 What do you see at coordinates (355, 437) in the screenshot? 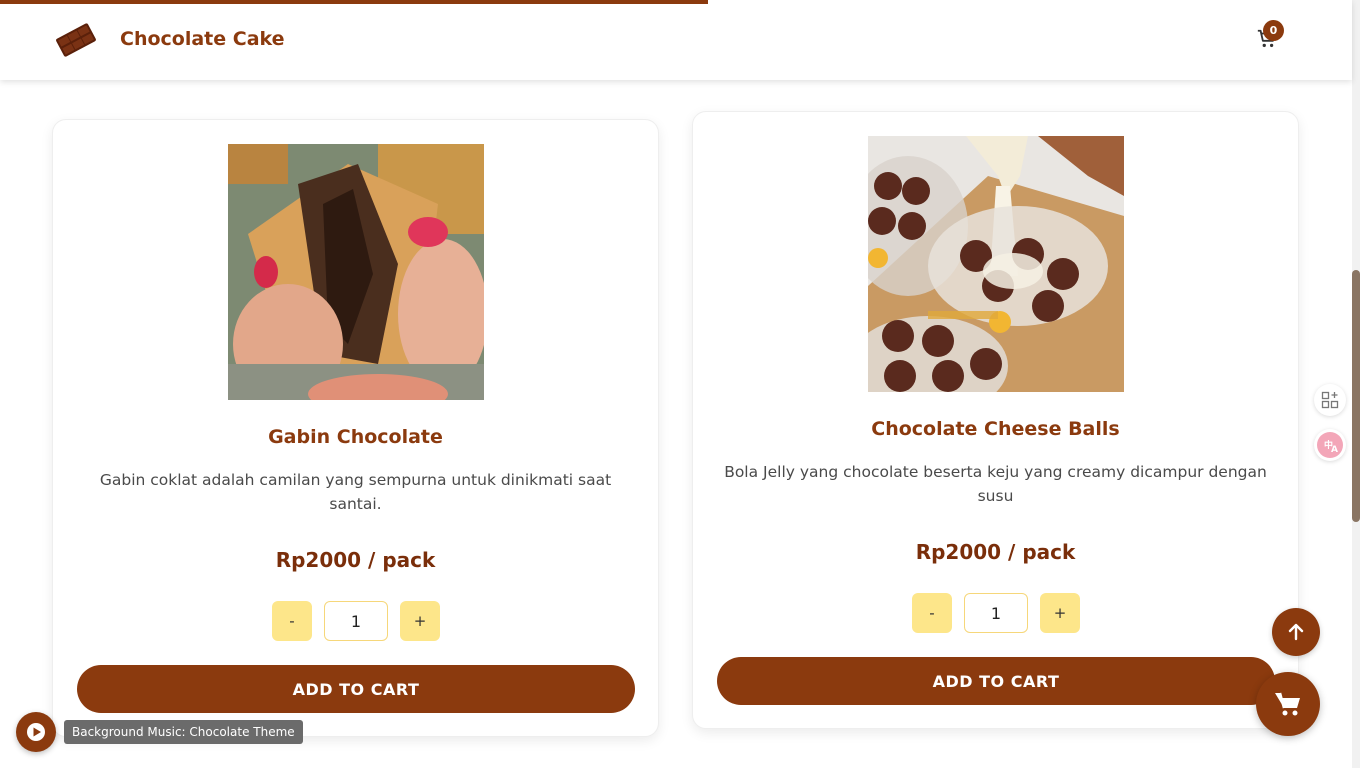
I see `product-name: Gabin Chocolate` at bounding box center [355, 437].